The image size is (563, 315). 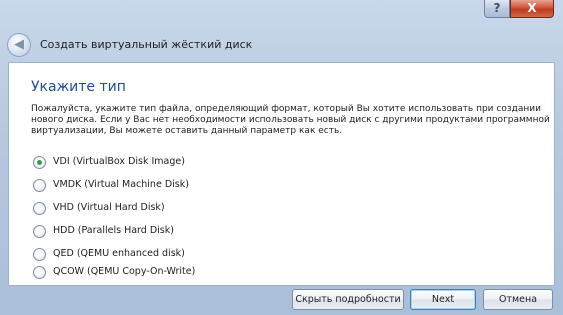 I want to click on radio-label: VMDK (Virtual Machine Disk), so click(x=121, y=184).